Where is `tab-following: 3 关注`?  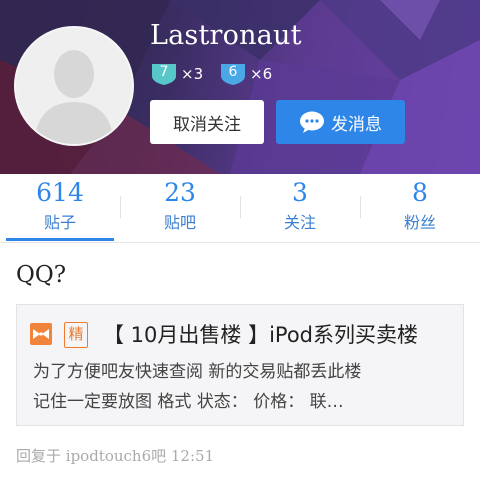
tab-following: 3 关注 is located at coordinates (300, 208).